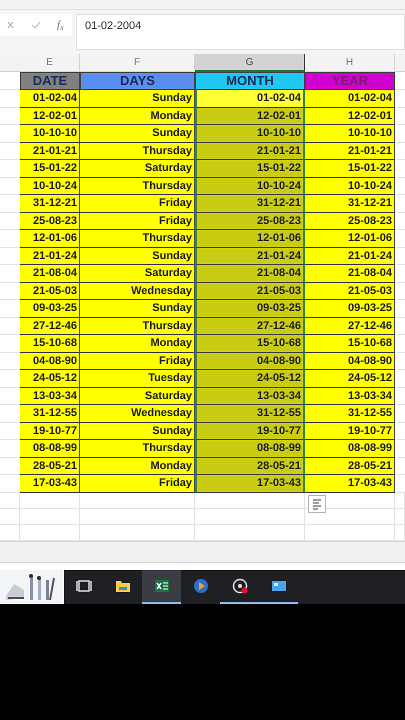 The height and width of the screenshot is (720, 405). Describe the element at coordinates (60, 25) in the screenshot. I see `insert-function-button: f$_{x}$` at that location.